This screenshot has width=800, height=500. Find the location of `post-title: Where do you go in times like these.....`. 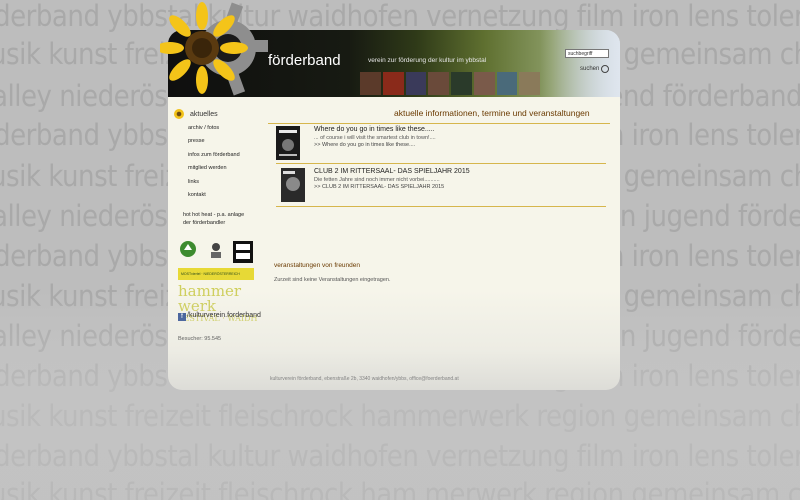

post-title: Where do you go in times like these..... is located at coordinates (375, 129).